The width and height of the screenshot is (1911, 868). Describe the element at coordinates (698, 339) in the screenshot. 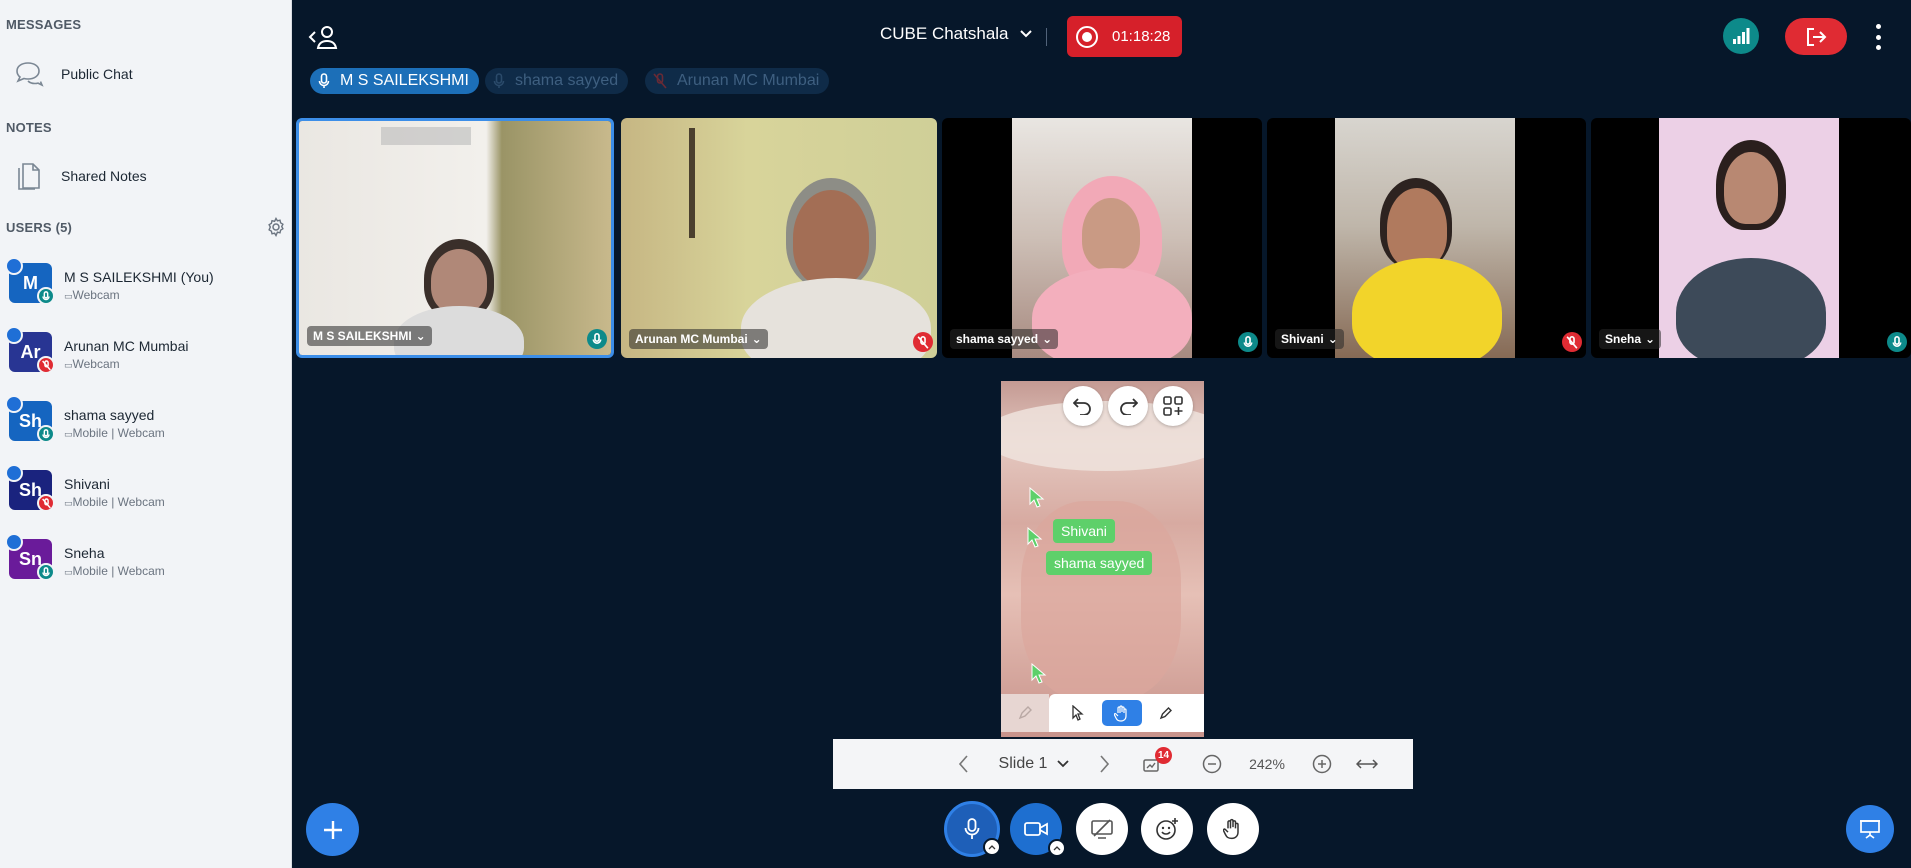

I see `video-name-tag: Arunan MC Mumbai ⌄` at that location.